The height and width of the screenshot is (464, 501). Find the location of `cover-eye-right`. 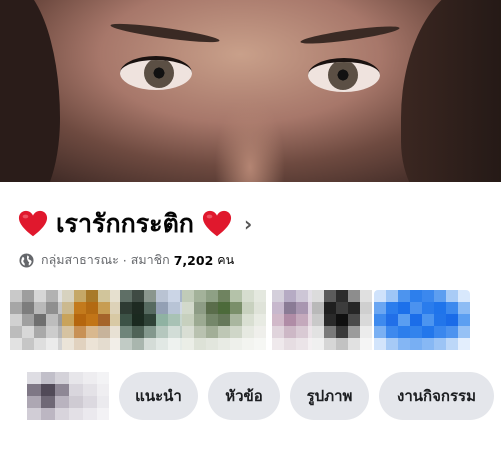

cover-eye-right is located at coordinates (344, 75).